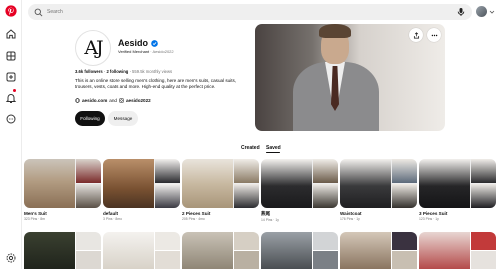 This screenshot has width=500, height=269. Describe the element at coordinates (434, 35) in the screenshot. I see `more-icon` at that location.